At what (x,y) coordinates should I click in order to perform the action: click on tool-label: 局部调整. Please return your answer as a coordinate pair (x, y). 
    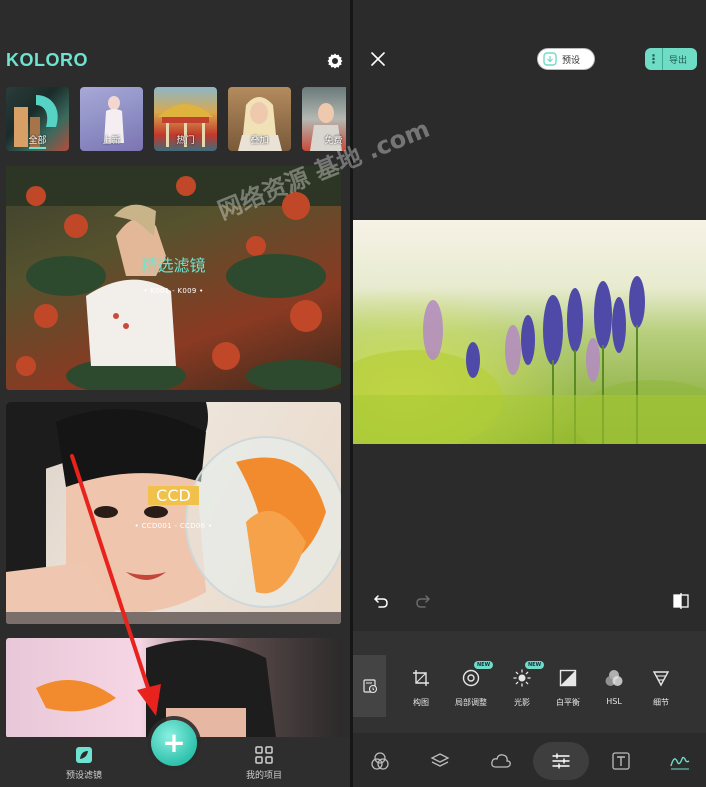
    Looking at the image, I should click on (471, 702).